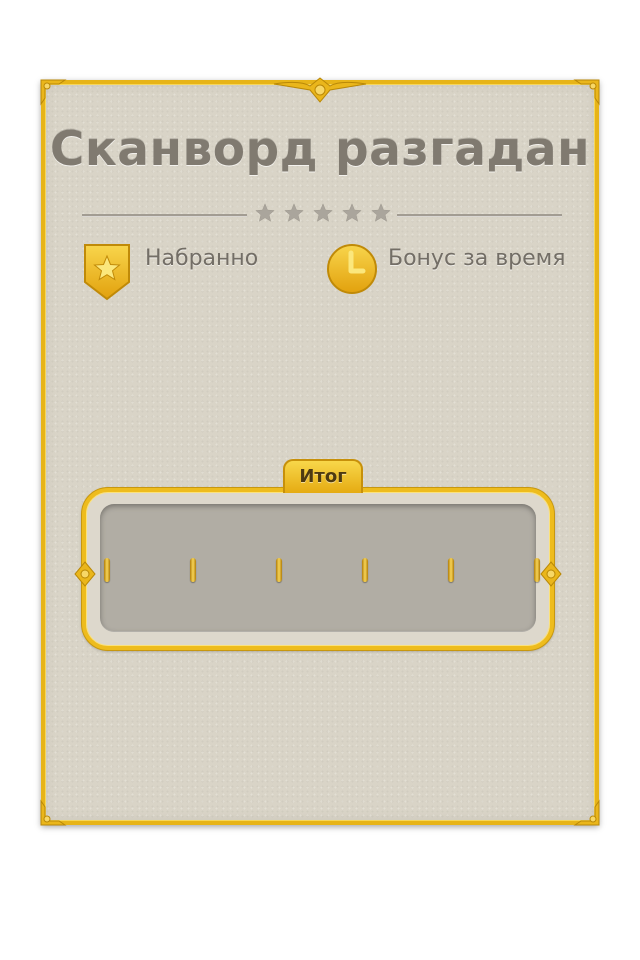 The width and height of the screenshot is (640, 960). I want to click on rating-divider, so click(322, 215).